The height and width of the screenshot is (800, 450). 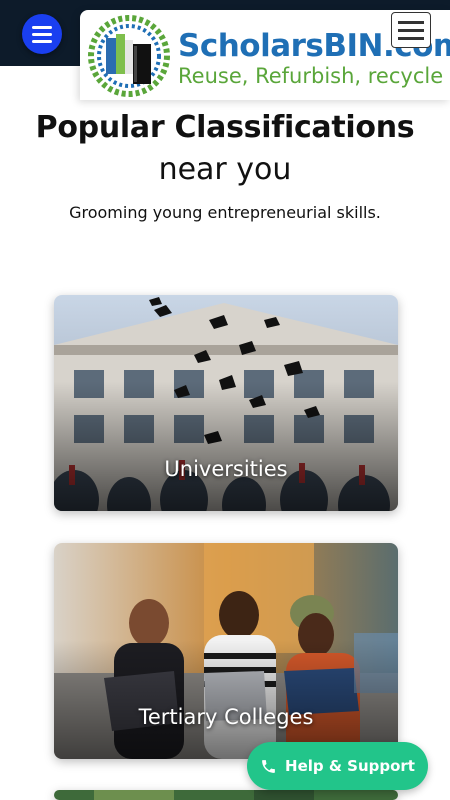 What do you see at coordinates (225, 127) in the screenshot?
I see `page-title: Popular Classifications` at bounding box center [225, 127].